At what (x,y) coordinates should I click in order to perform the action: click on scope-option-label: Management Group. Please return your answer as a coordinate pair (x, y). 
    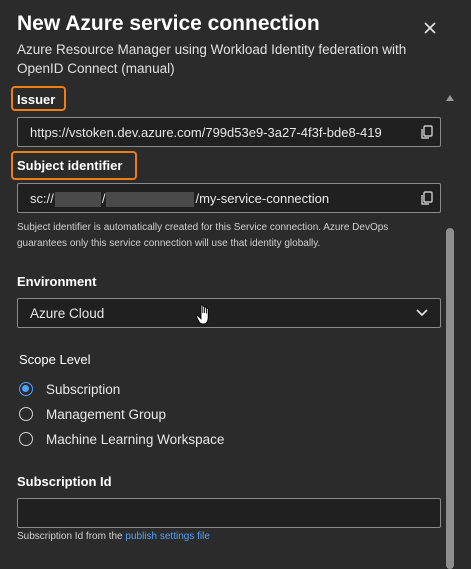
    Looking at the image, I should click on (106, 414).